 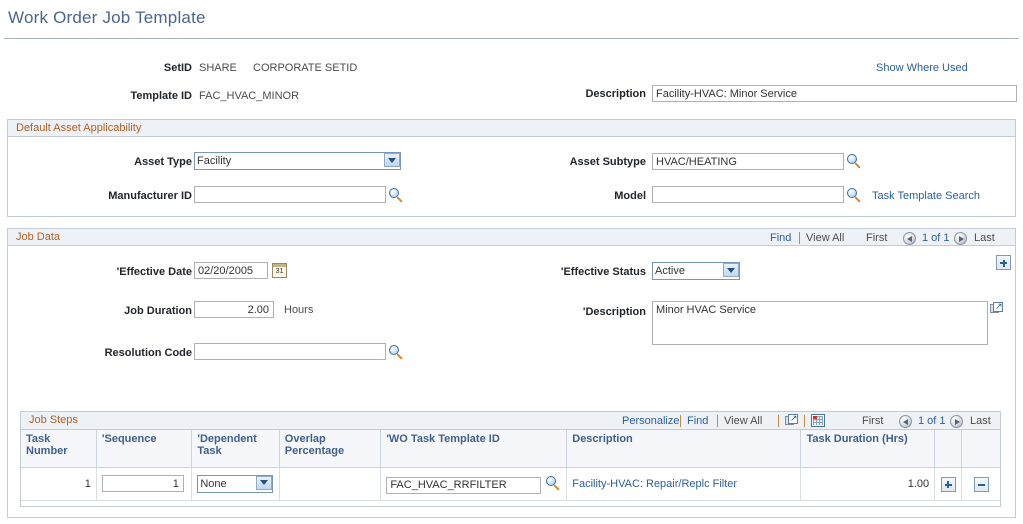 What do you see at coordinates (873, 421) in the screenshot?
I see `job-steps-first-label: First` at bounding box center [873, 421].